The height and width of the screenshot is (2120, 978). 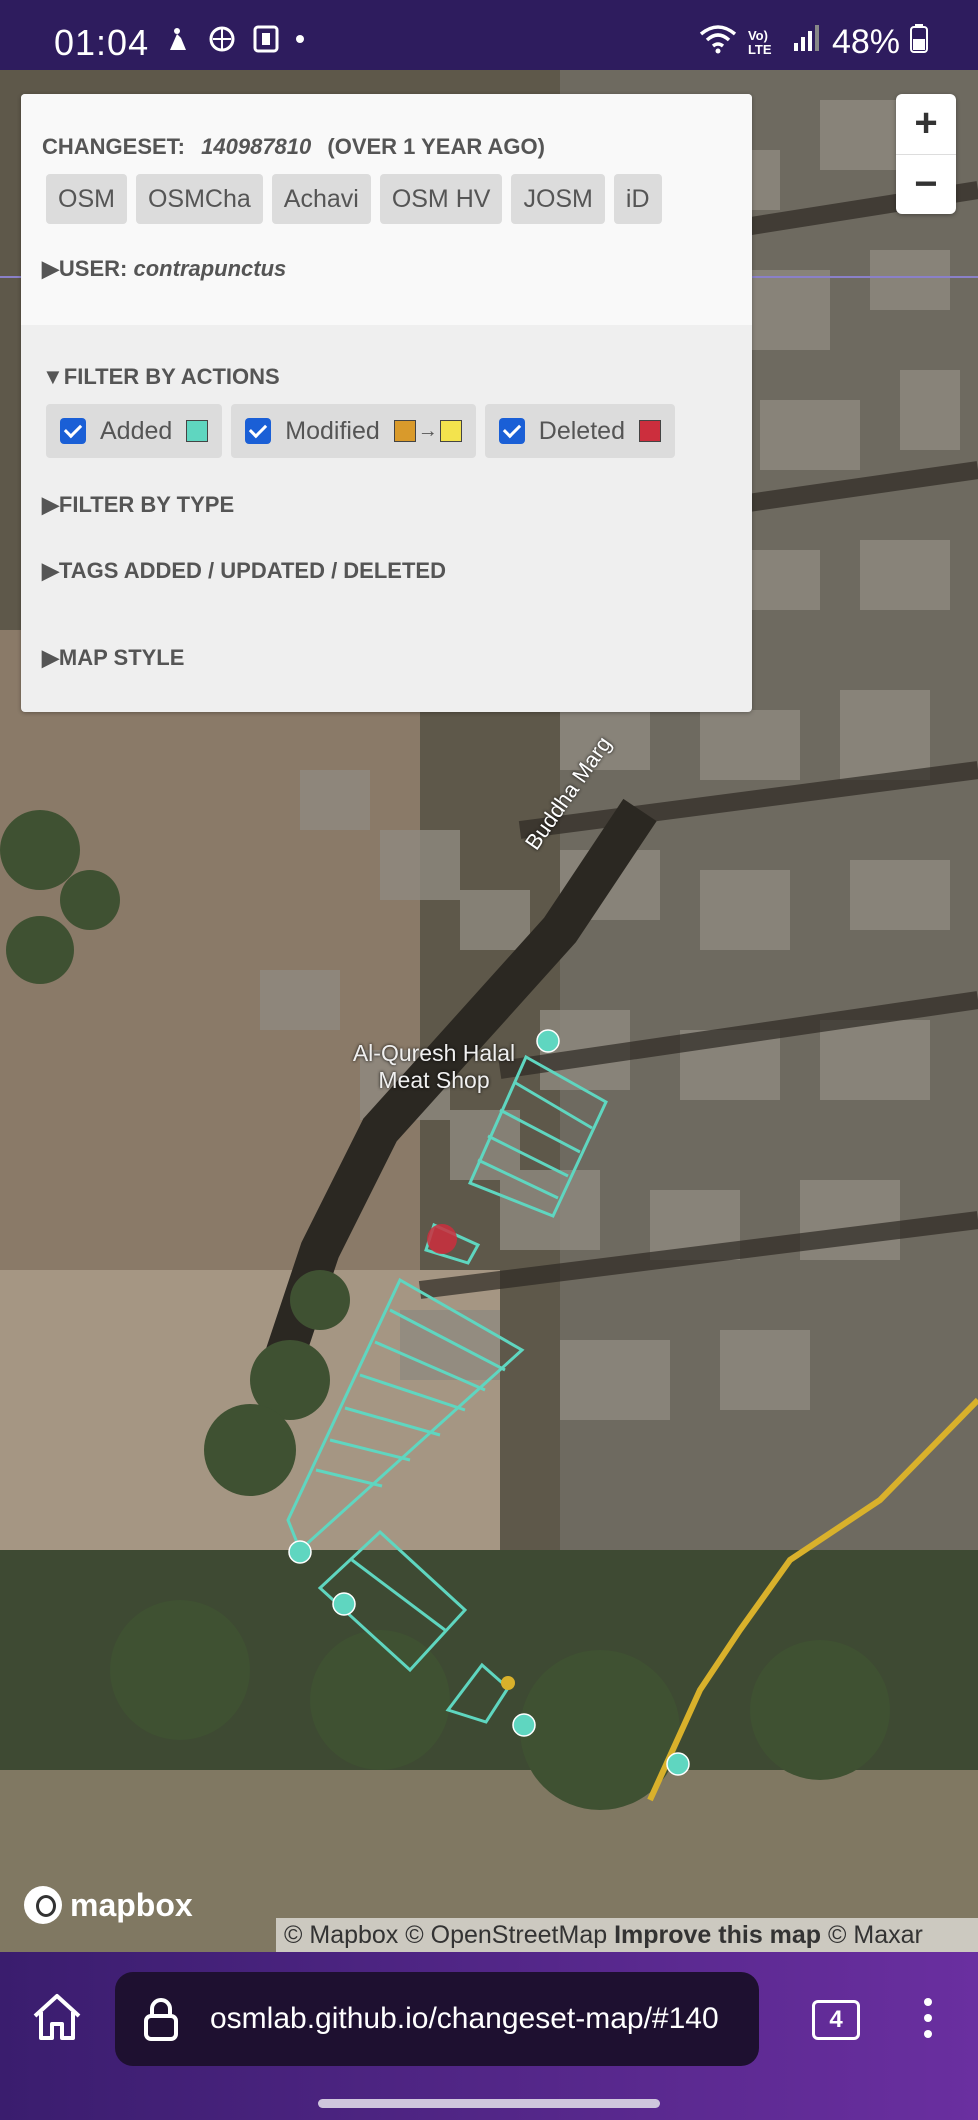 What do you see at coordinates (222, 41) in the screenshot?
I see `vpn-icon` at bounding box center [222, 41].